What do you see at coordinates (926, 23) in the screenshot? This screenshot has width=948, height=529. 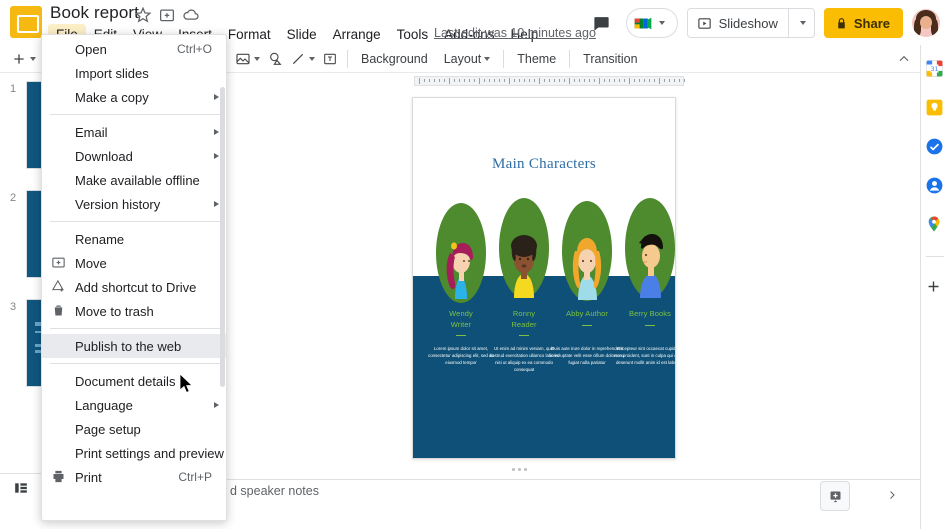 I see `user-avatar` at bounding box center [926, 23].